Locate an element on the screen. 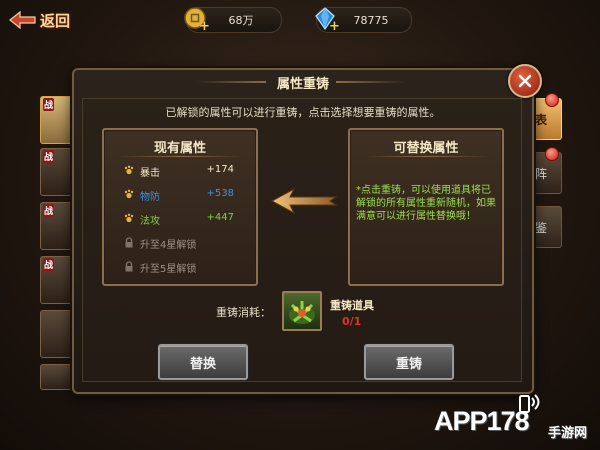  top-bar: 返回 + 68万 + 78775 is located at coordinates (300, 20).